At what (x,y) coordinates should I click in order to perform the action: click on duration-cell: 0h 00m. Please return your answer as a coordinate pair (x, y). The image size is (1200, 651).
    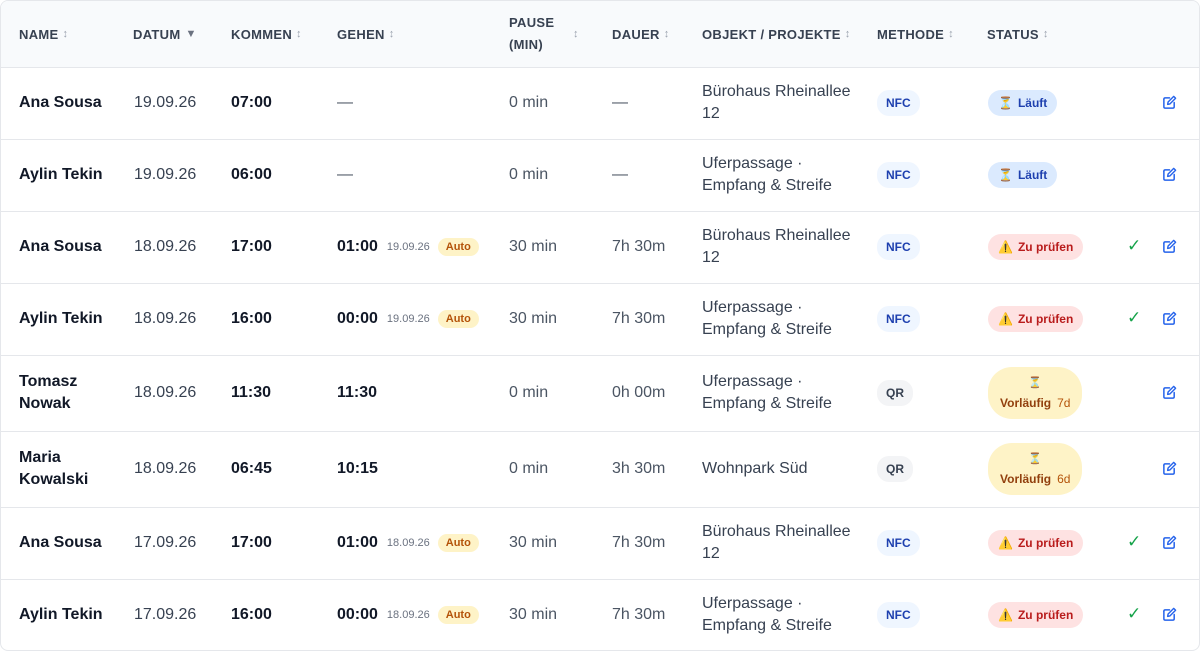
    Looking at the image, I should click on (639, 392).